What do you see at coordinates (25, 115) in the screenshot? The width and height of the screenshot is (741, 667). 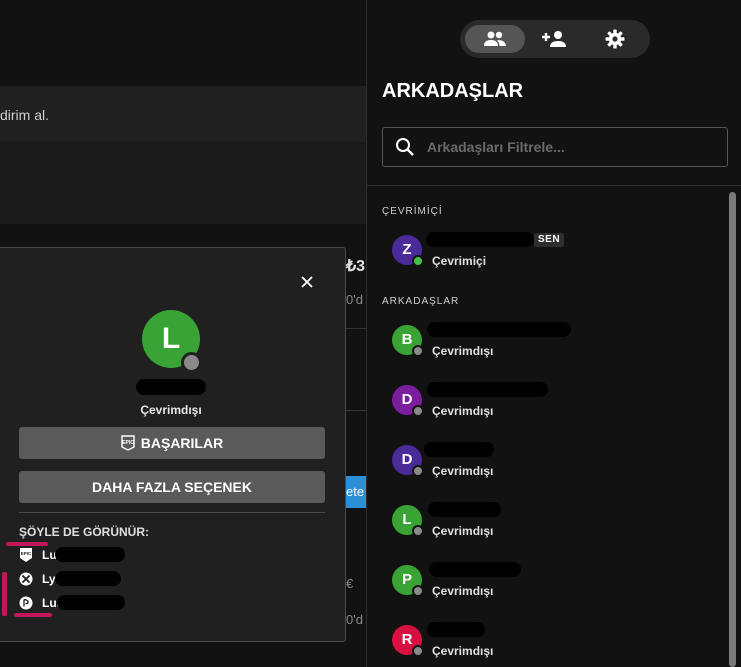 I see `promo-text: dirim al.` at bounding box center [25, 115].